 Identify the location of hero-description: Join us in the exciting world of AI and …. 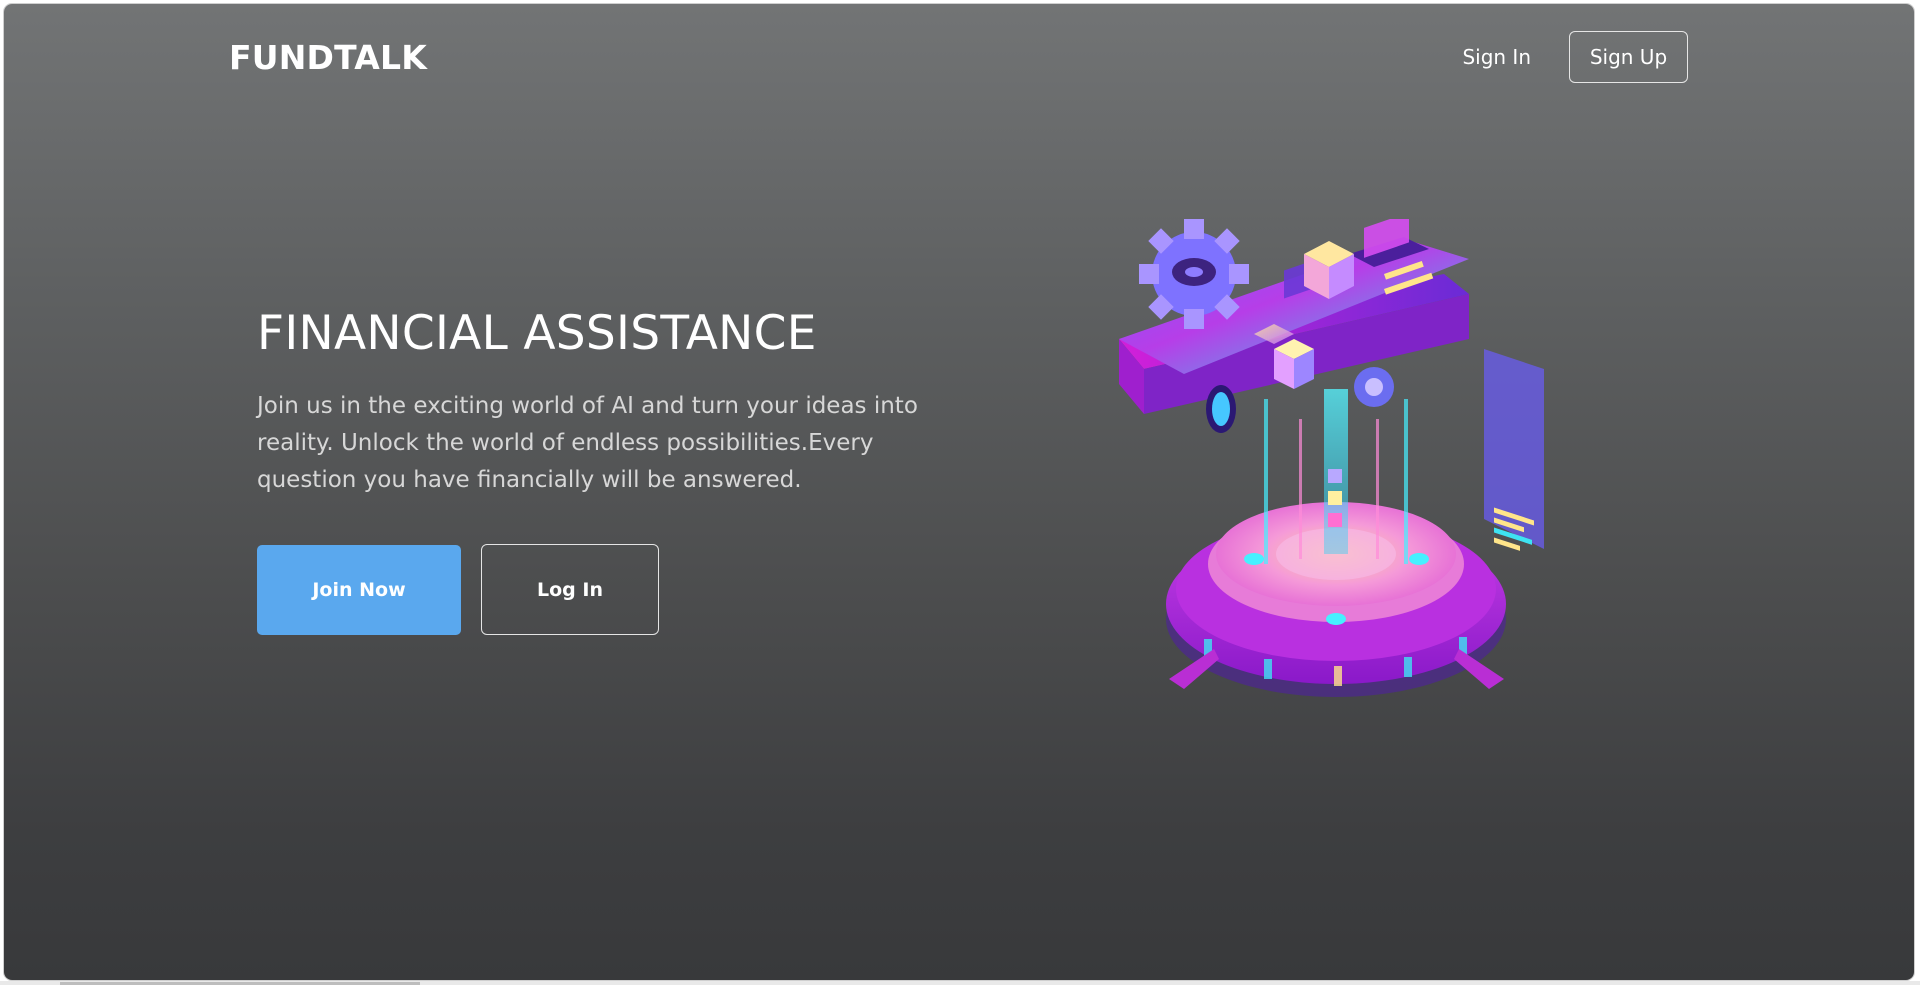
(587, 443).